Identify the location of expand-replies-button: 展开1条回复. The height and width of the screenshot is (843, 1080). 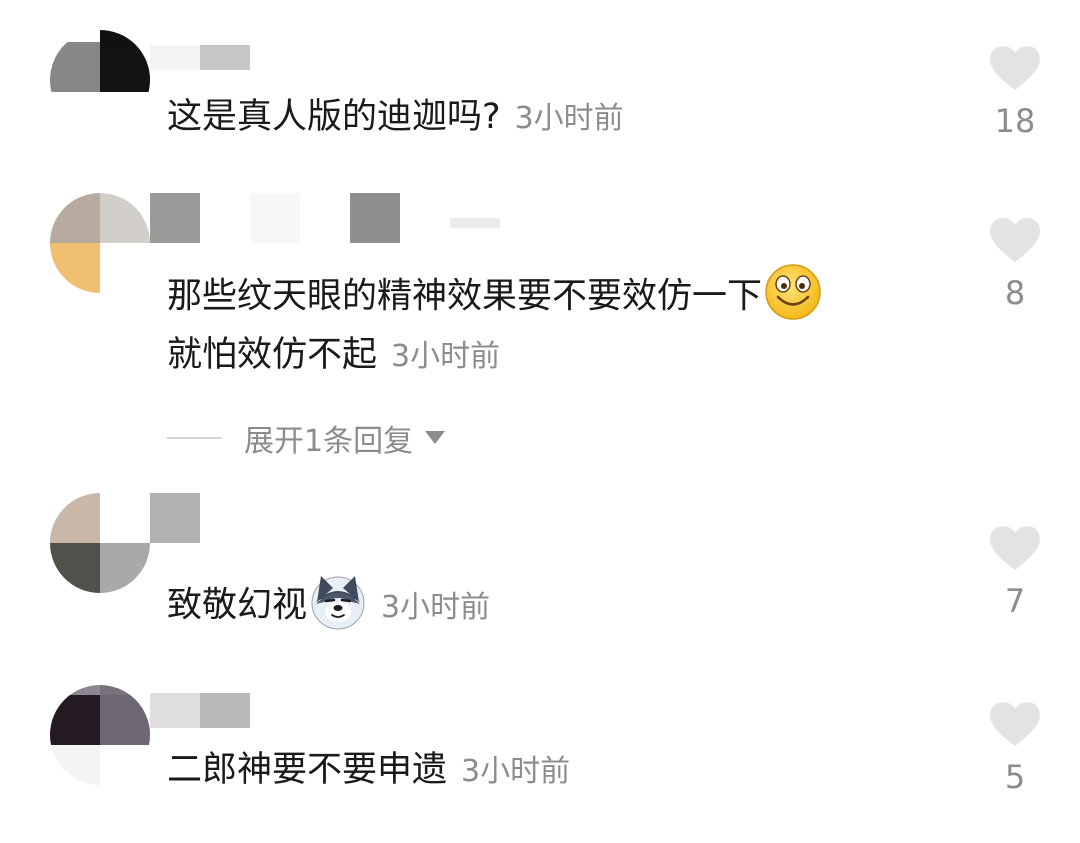
(306, 438).